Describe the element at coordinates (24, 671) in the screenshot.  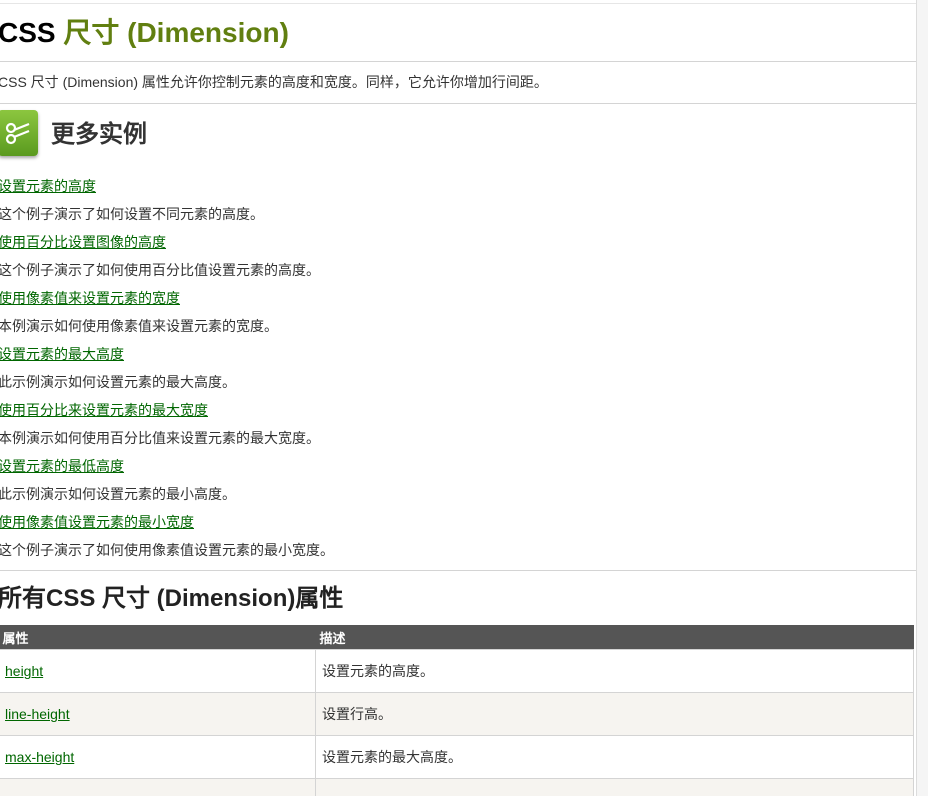
I see `property-link-height: height` at that location.